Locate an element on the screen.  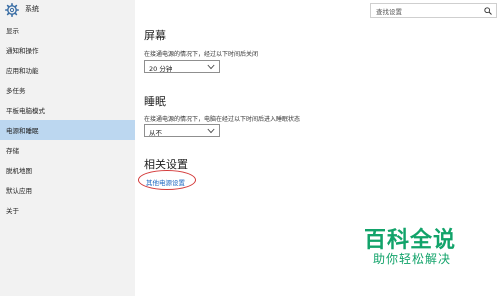
sidebar-item-power-sleep: 电源和睡眠 is located at coordinates (67, 130).